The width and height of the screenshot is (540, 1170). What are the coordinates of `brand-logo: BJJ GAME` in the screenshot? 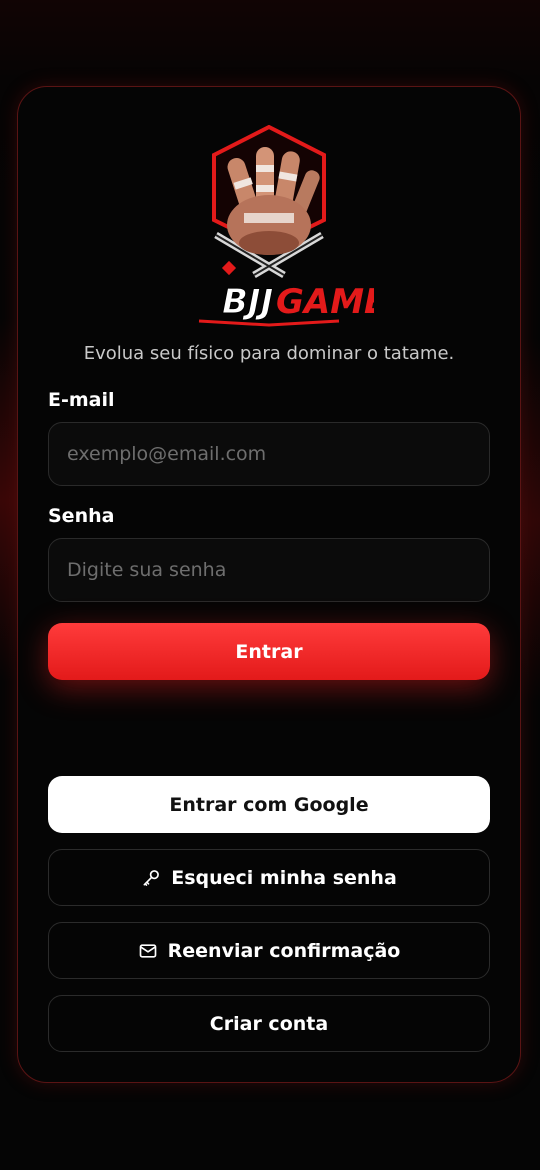 It's located at (269, 230).